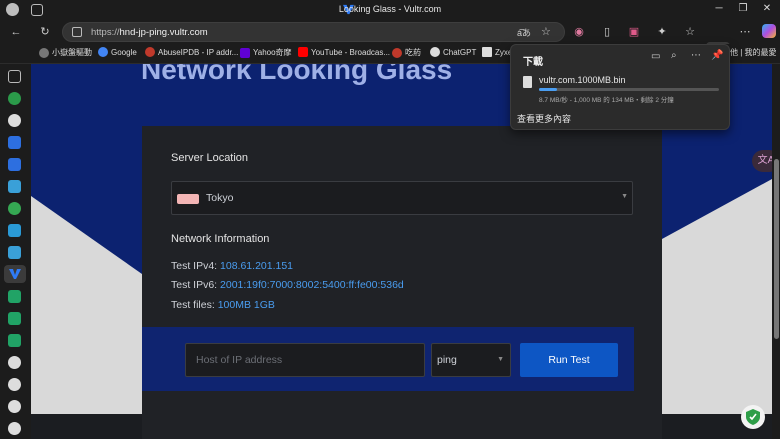 This screenshot has width=780, height=439. I want to click on ipv4-link: 108.61.201.151, so click(256, 266).